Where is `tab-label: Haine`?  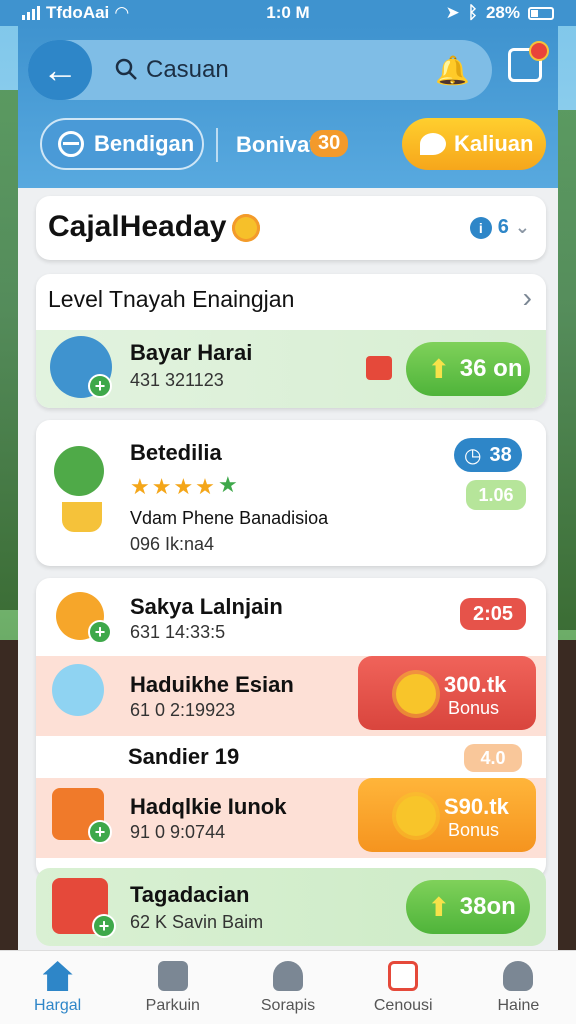 tab-label: Haine is located at coordinates (518, 1005).